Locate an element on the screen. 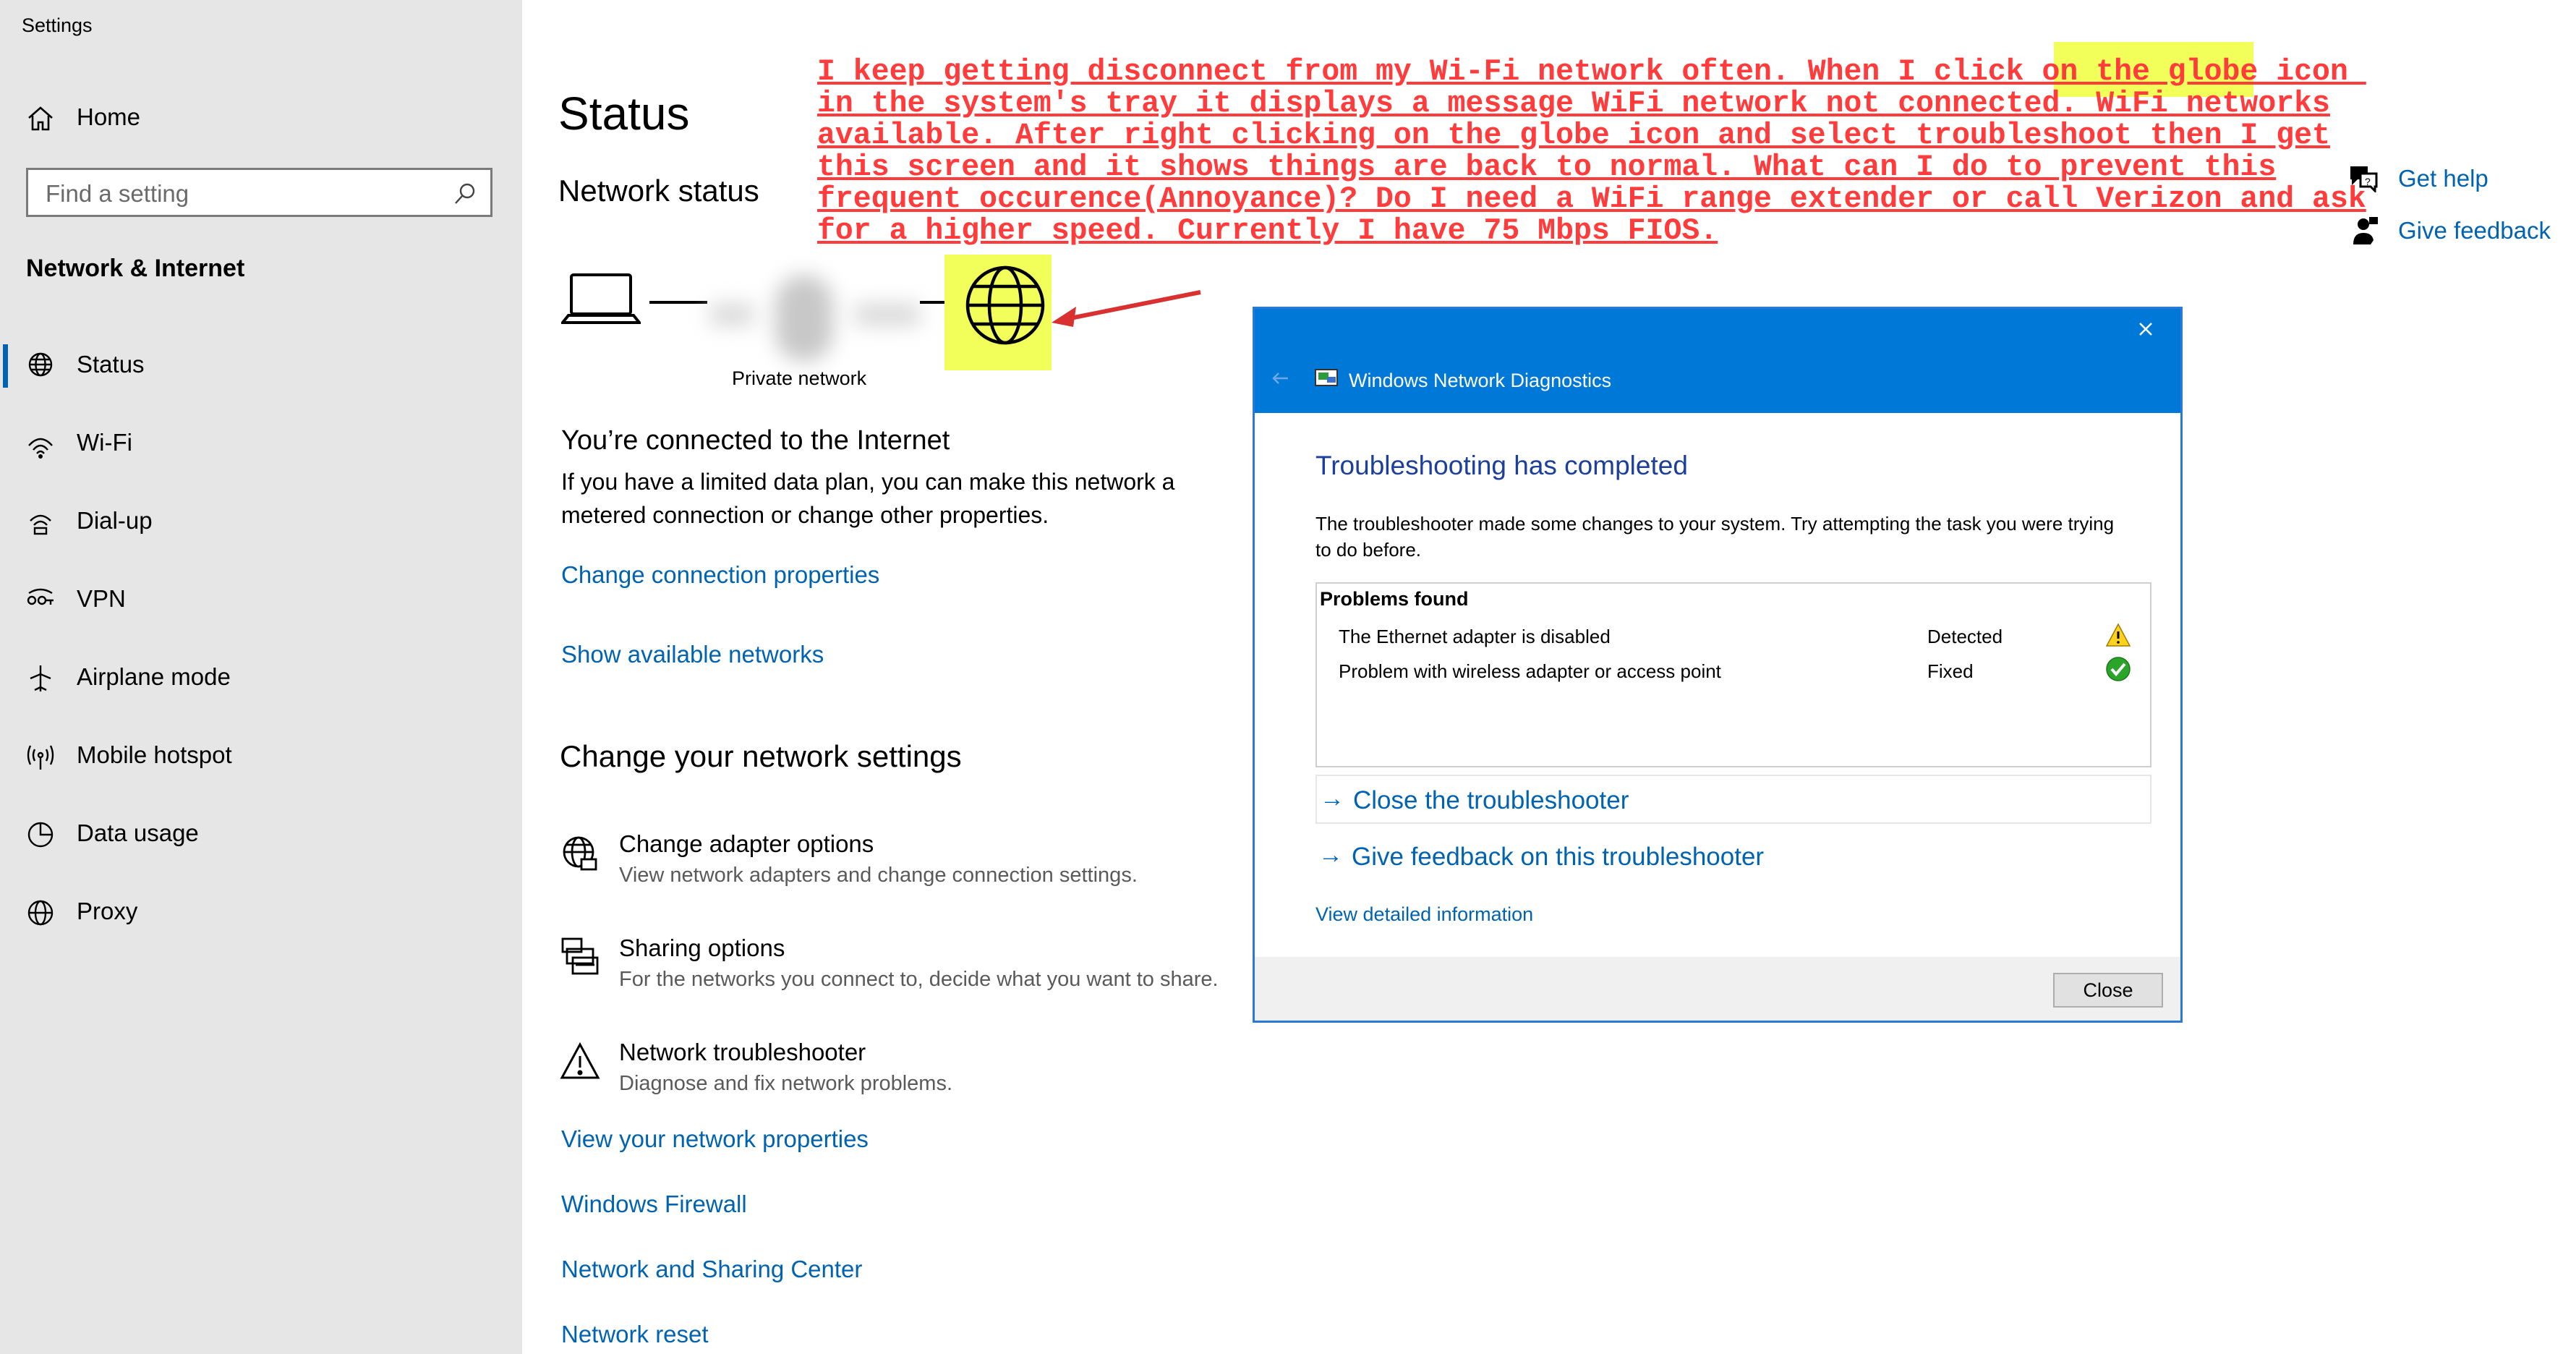 Image resolution: width=2576 pixels, height=1354 pixels. option-desc: Diagnose and fix network problems. is located at coordinates (786, 1083).